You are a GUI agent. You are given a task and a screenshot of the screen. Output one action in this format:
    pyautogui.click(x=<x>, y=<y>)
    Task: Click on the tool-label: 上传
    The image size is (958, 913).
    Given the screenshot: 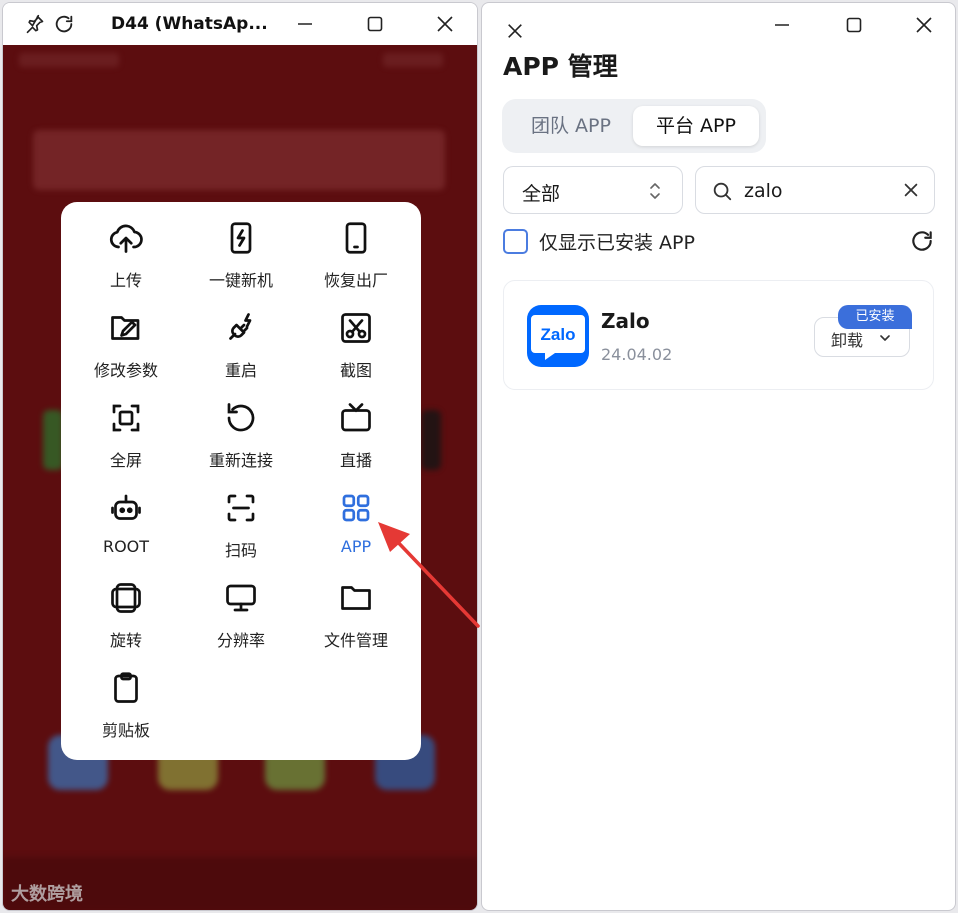 What is the action you would take?
    pyautogui.click(x=125, y=280)
    